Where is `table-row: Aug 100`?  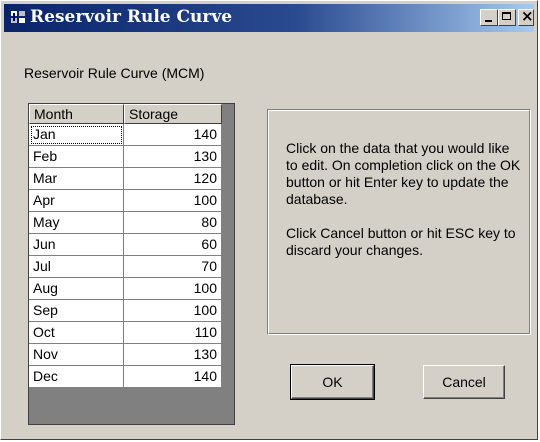
table-row: Aug 100 is located at coordinates (125, 289).